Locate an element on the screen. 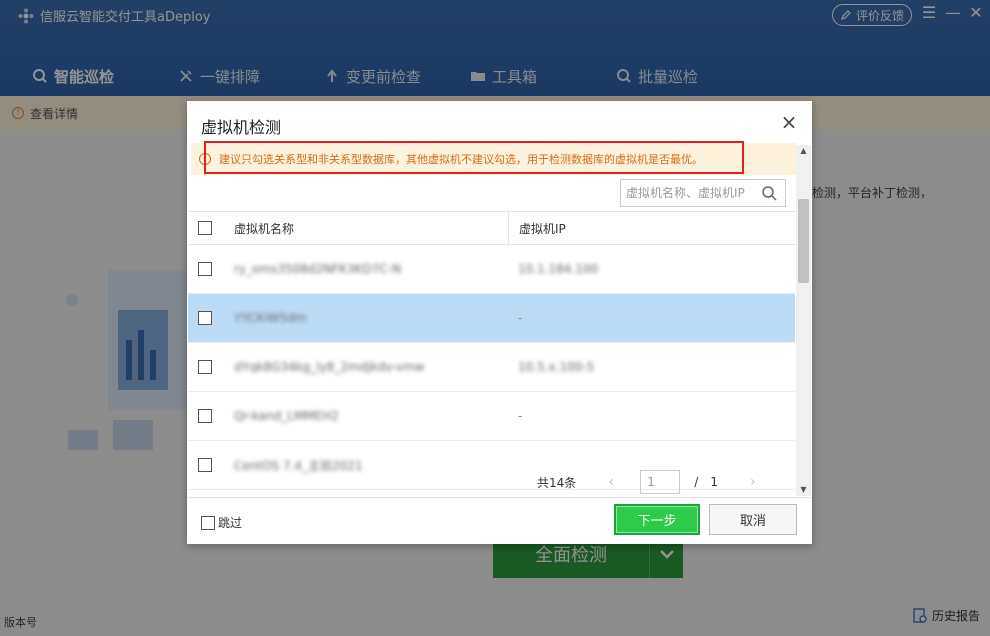  vm-name: YYCKiW5dm is located at coordinates (270, 318).